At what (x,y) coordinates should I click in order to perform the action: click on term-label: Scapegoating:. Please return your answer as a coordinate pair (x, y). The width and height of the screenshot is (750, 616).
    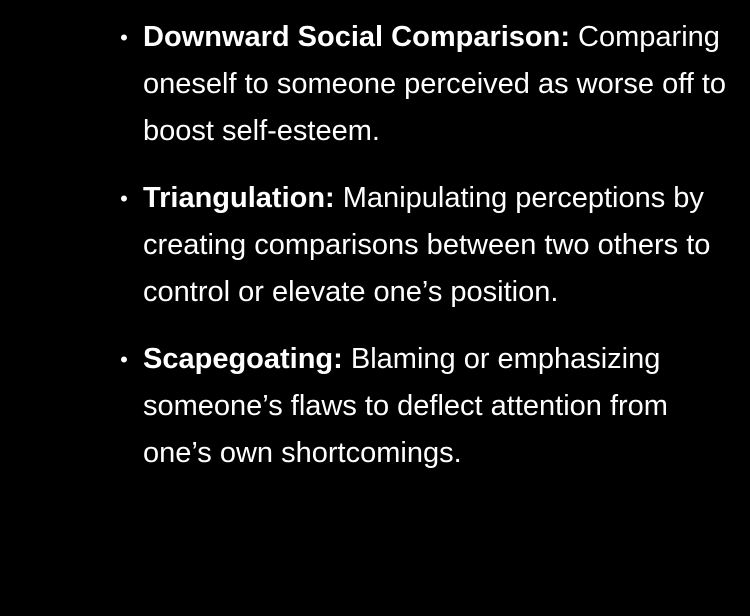
    Looking at the image, I should click on (243, 359).